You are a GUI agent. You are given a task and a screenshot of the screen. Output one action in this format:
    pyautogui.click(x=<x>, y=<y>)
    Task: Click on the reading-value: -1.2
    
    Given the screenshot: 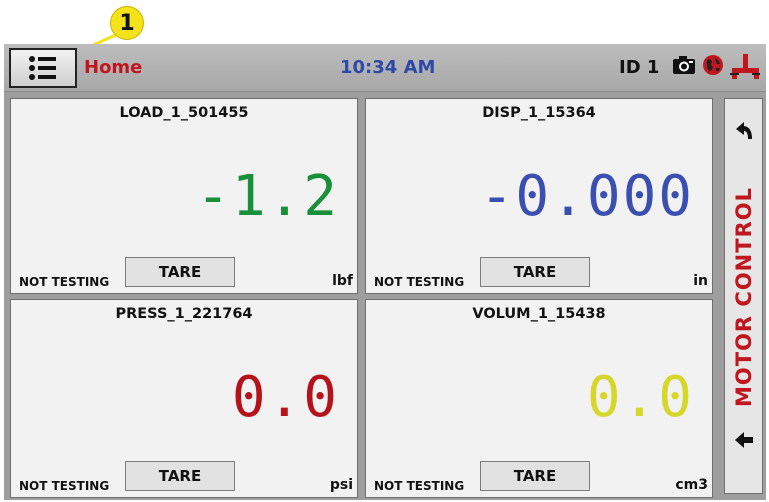 What is the action you would take?
    pyautogui.click(x=267, y=196)
    